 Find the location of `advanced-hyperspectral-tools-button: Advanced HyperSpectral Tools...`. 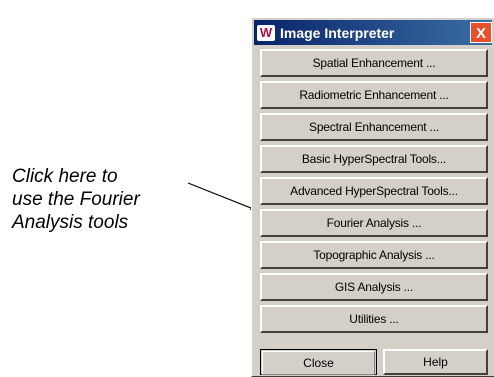

advanced-hyperspectral-tools-button: Advanced HyperSpectral Tools... is located at coordinates (374, 191).